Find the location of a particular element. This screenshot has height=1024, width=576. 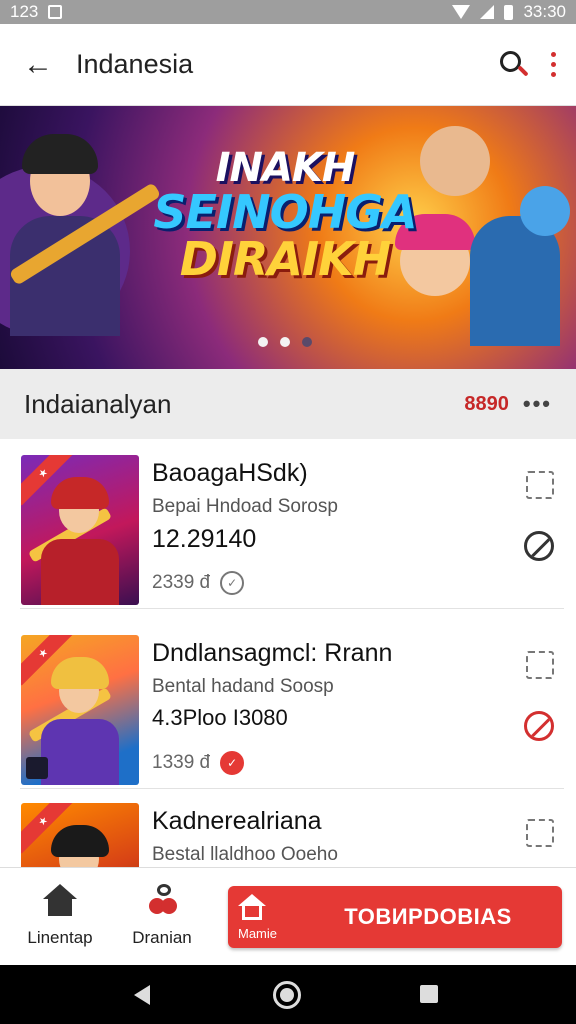

app-bar-actions is located at coordinates (537, 65).